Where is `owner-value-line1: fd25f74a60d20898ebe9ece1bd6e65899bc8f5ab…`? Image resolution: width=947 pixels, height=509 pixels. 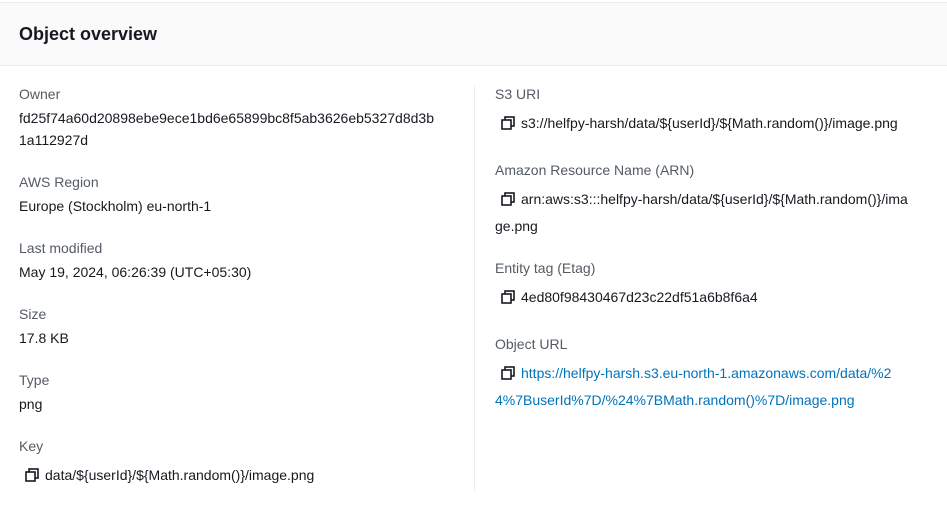 owner-value-line1: fd25f74a60d20898ebe9ece1bd6e65899bc8f5ab… is located at coordinates (226, 118).